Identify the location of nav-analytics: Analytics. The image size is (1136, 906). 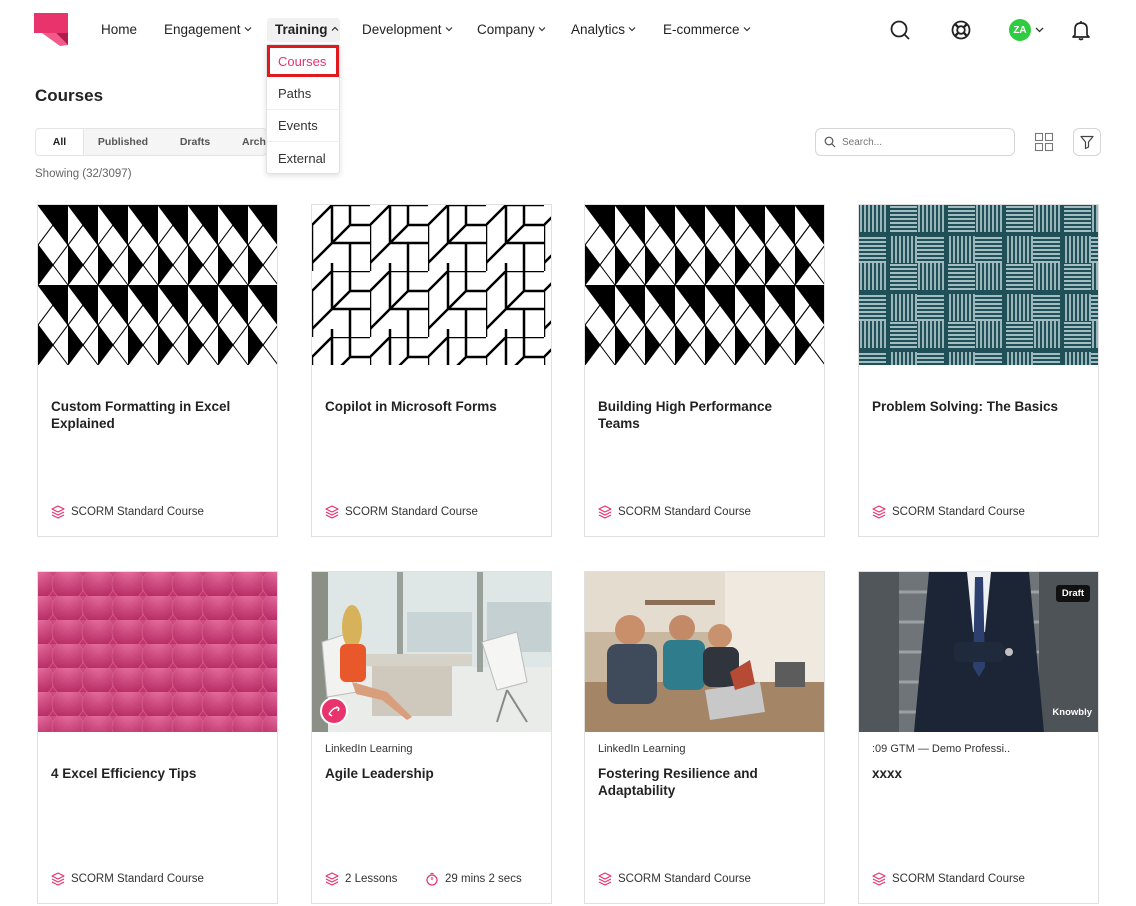
(603, 29).